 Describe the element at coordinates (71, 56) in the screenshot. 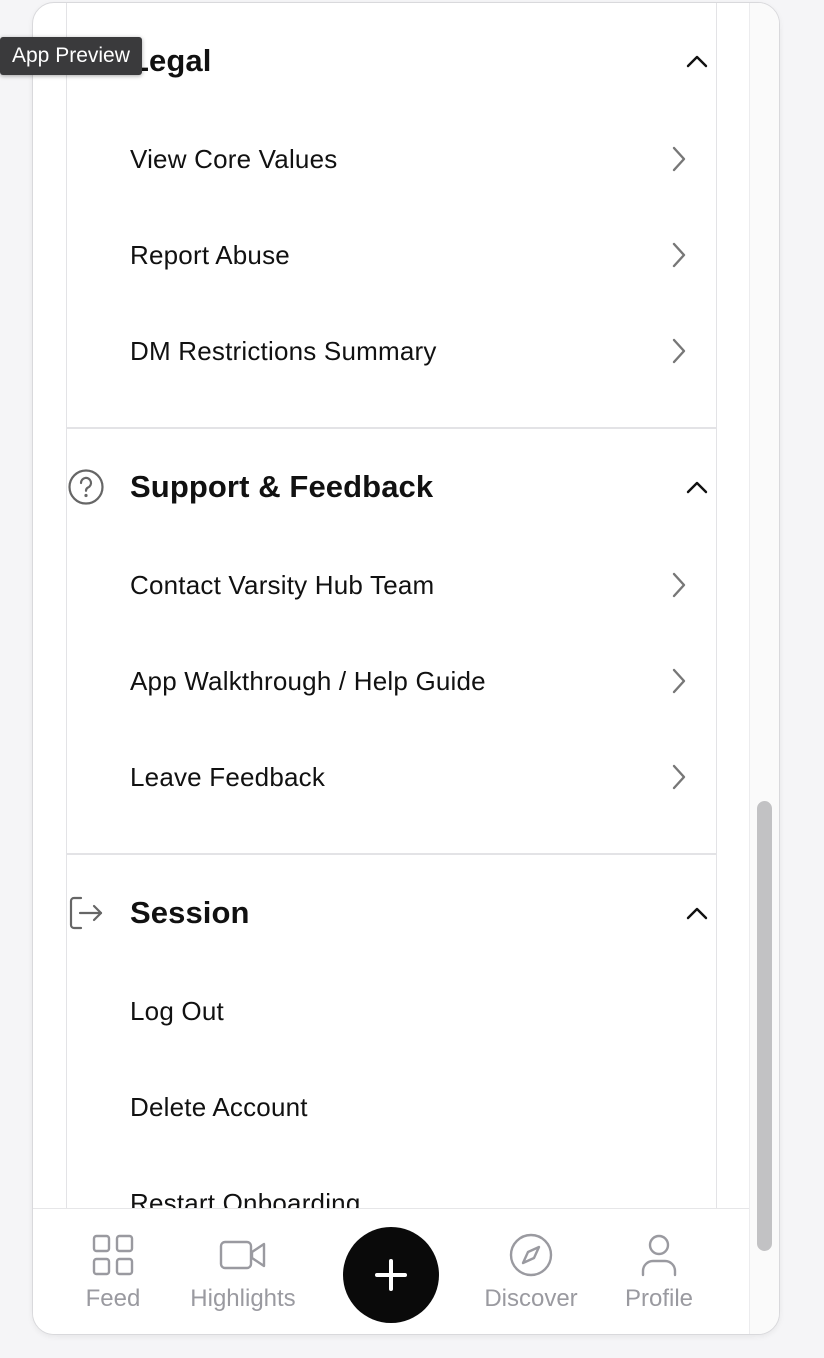

I see `app-preview-tooltip: App Preview` at that location.